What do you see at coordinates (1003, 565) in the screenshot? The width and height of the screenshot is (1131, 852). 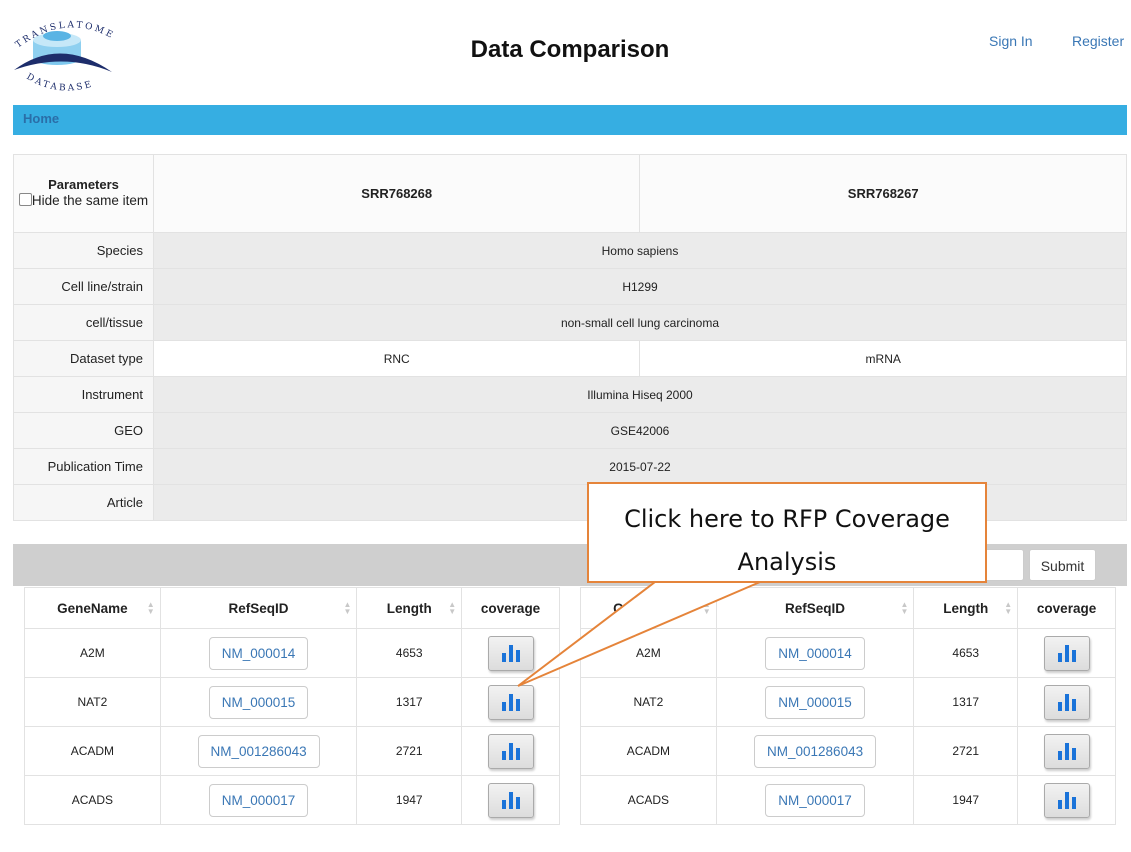 I see `search-input` at bounding box center [1003, 565].